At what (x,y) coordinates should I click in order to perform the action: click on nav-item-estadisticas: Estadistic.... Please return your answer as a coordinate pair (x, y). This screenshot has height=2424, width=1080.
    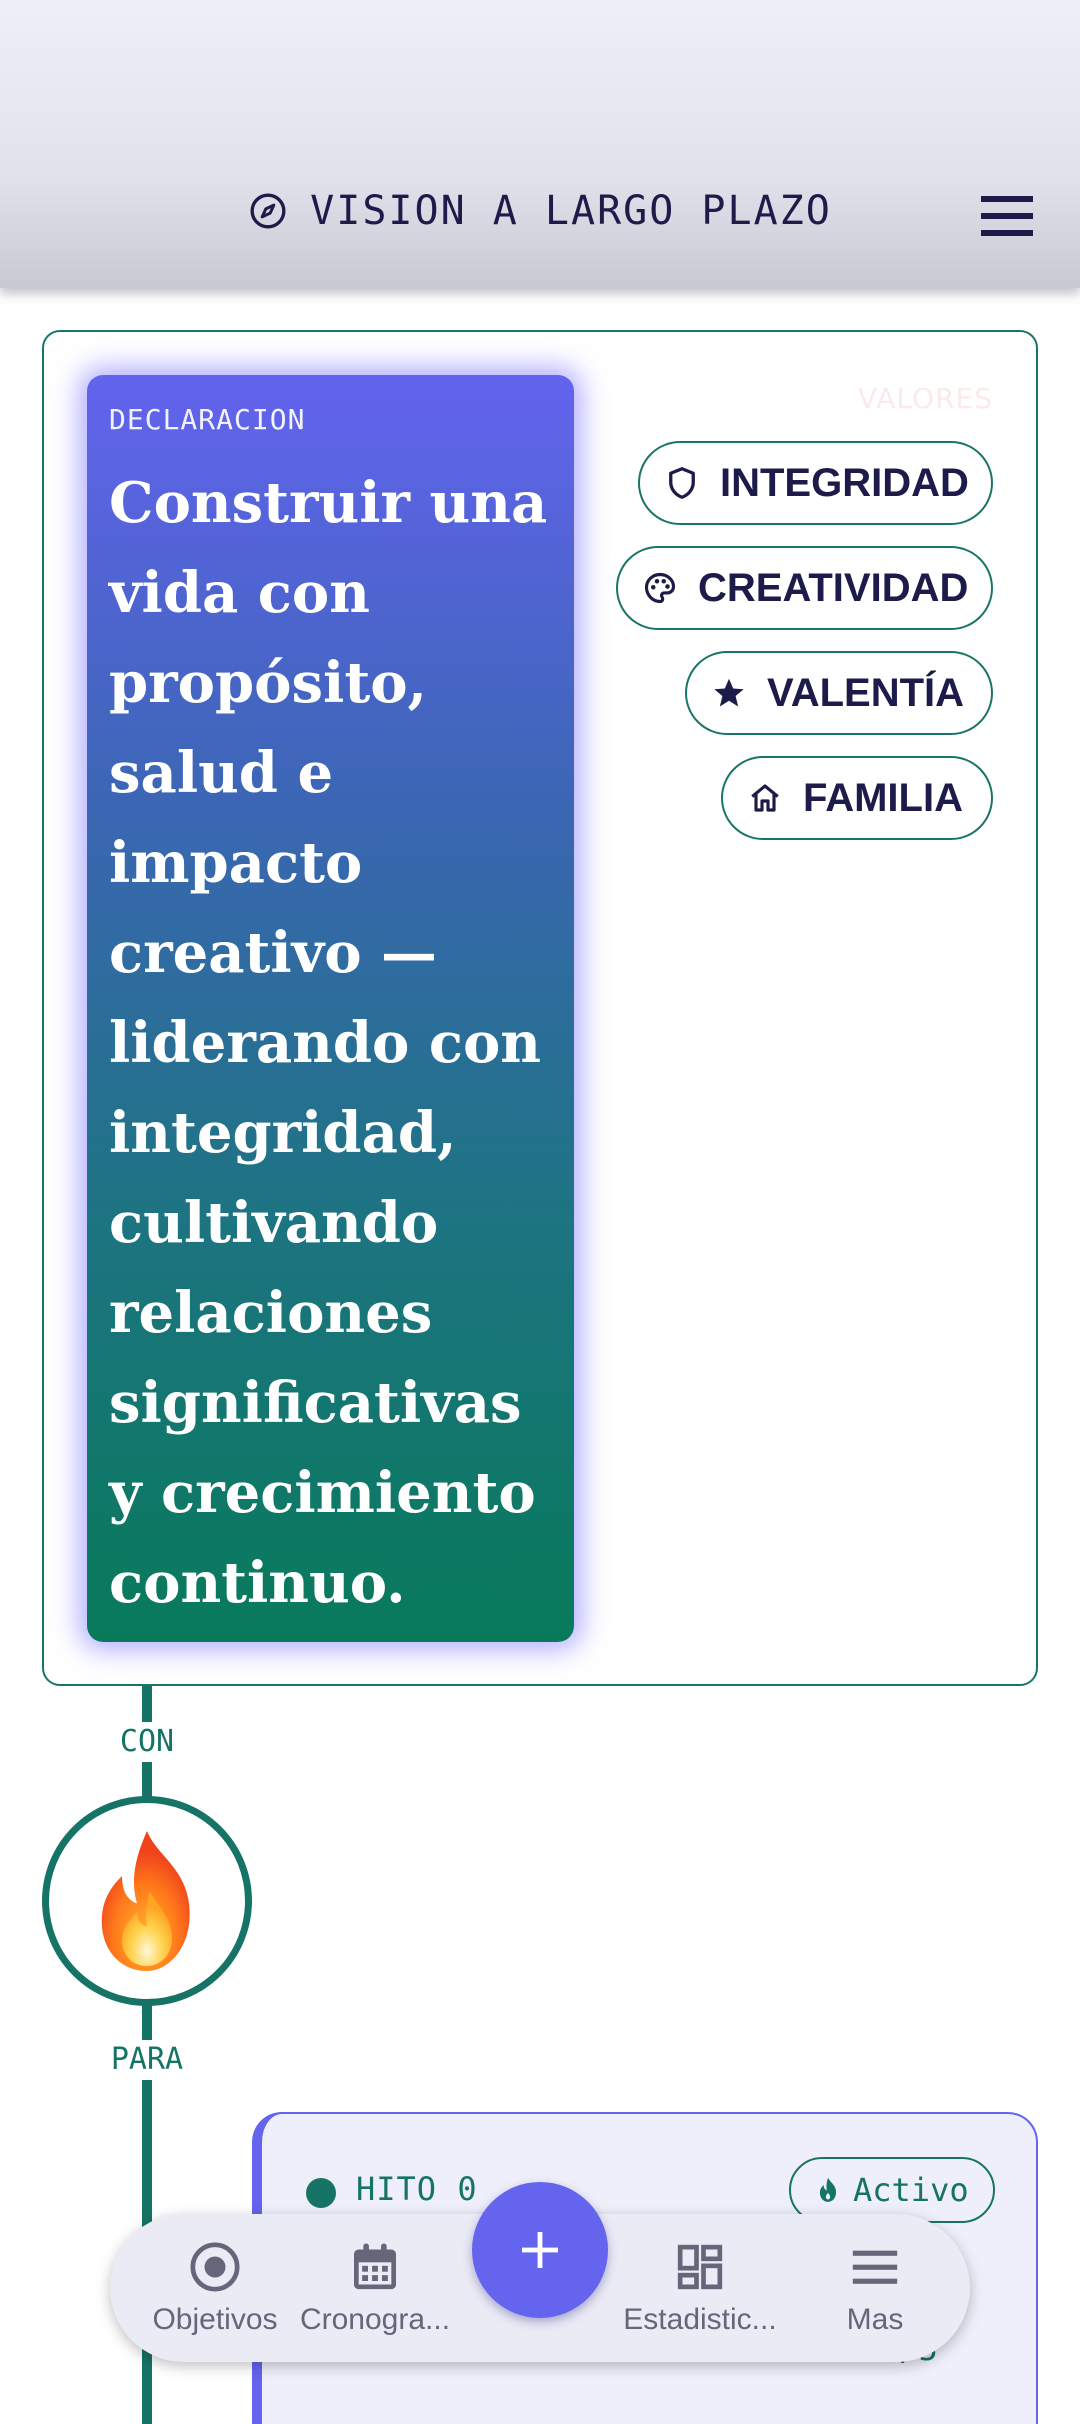
    Looking at the image, I should click on (700, 2288).